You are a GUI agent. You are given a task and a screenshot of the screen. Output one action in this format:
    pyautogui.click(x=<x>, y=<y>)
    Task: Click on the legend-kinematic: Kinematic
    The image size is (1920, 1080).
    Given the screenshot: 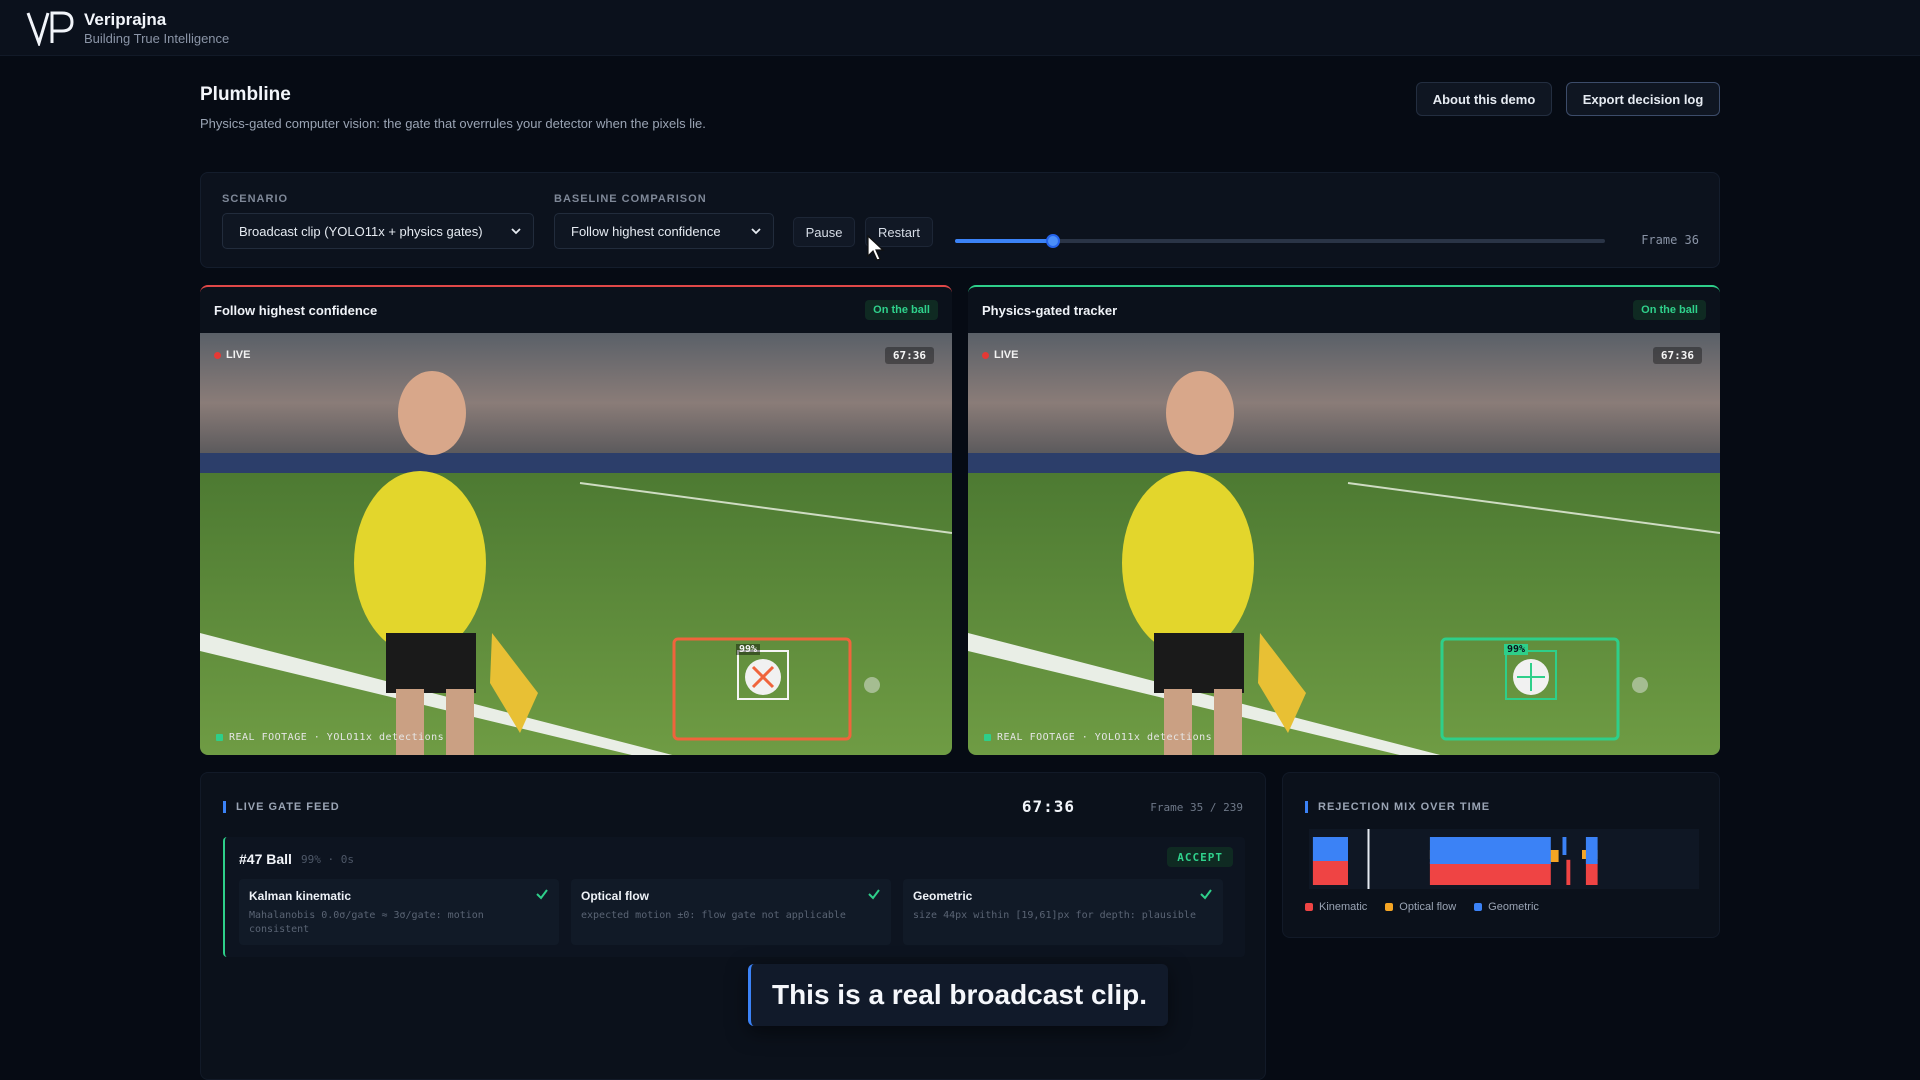 What is the action you would take?
    pyautogui.click(x=1336, y=907)
    